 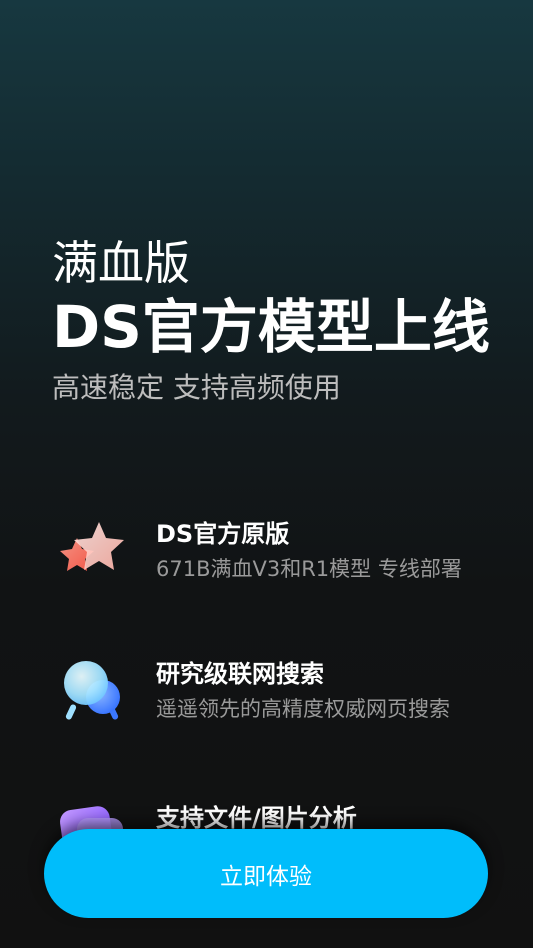 What do you see at coordinates (303, 709) in the screenshot?
I see `feature-description: 遥遥领先的高精度权威网页搜索` at bounding box center [303, 709].